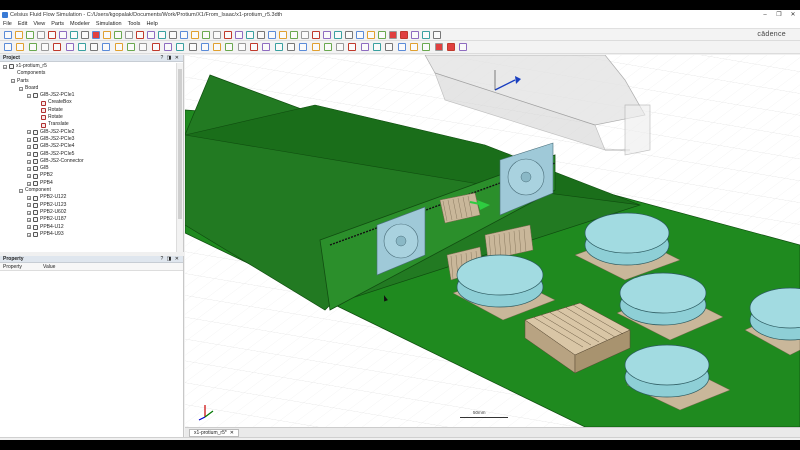 This screenshot has height=450, width=800. I want to click on mesh-icon, so click(415, 35).